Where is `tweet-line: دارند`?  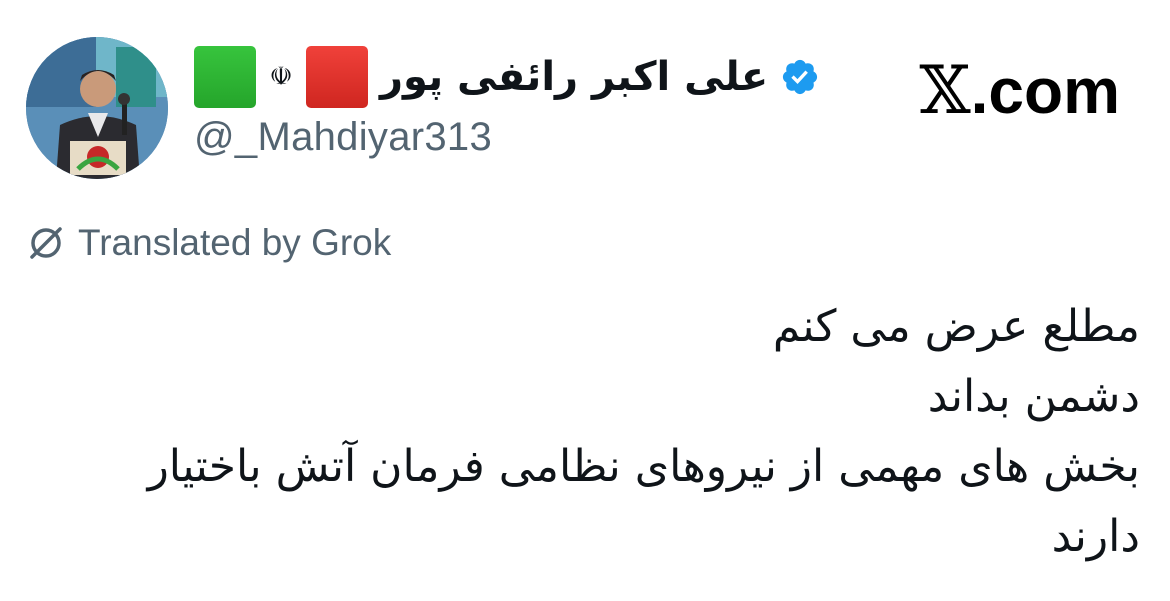
tweet-line: دارند is located at coordinates (1095, 536).